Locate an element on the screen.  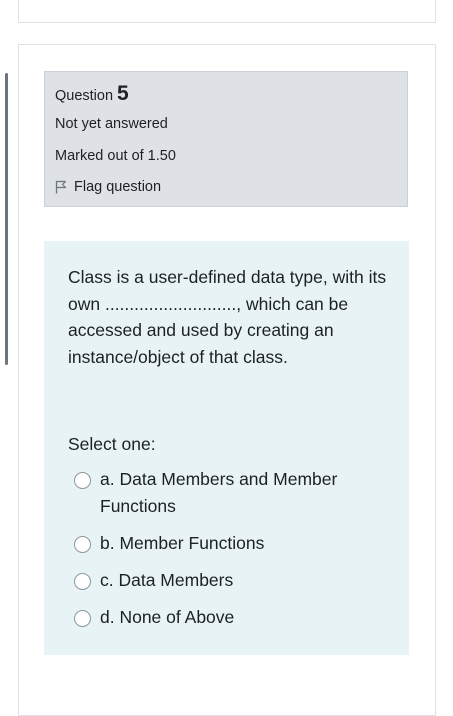
flag-question-label: Flag question is located at coordinates (118, 187).